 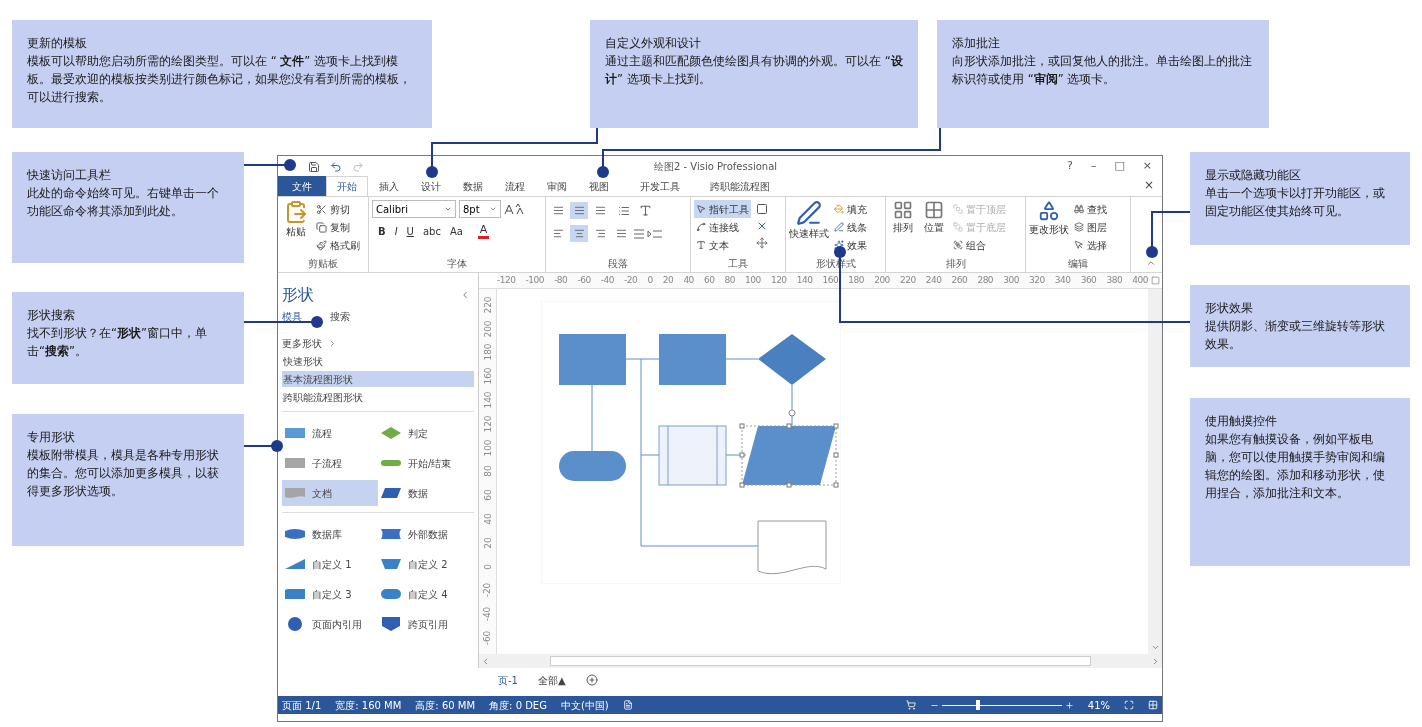 I want to click on ruler-label: 220, so click(x=908, y=280).